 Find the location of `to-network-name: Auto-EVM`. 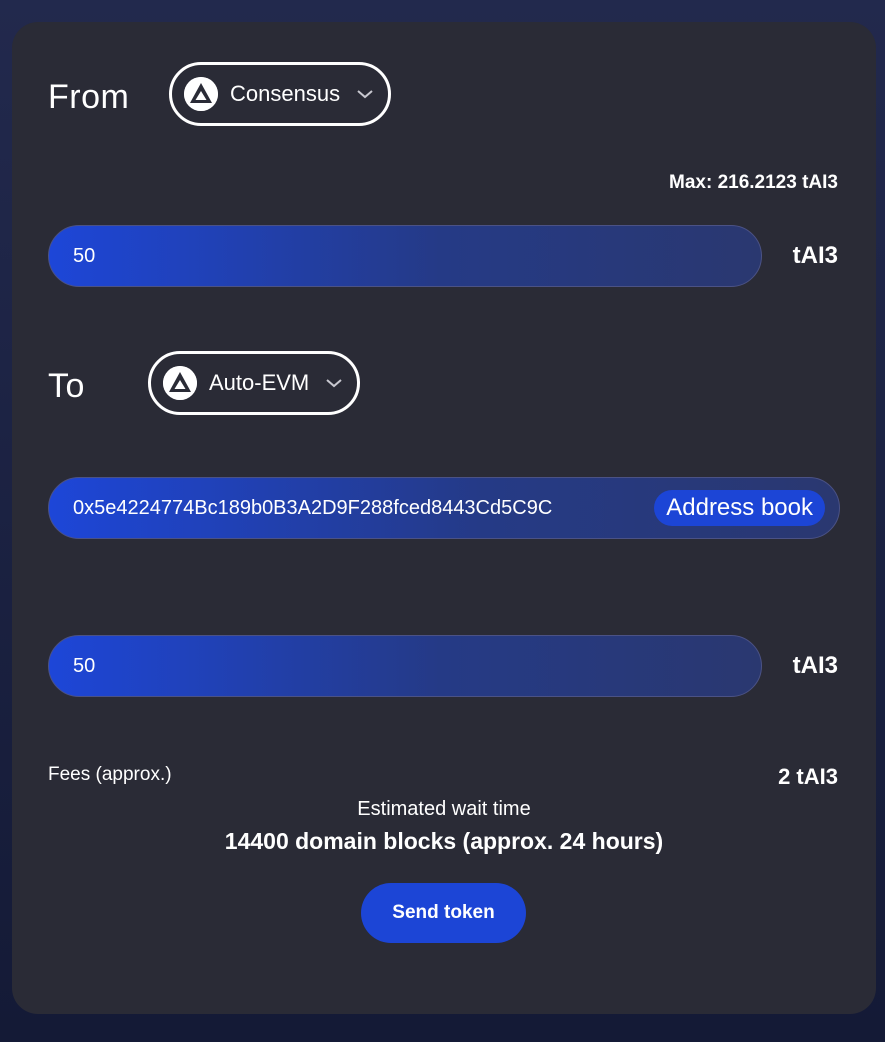

to-network-name: Auto-EVM is located at coordinates (259, 382).